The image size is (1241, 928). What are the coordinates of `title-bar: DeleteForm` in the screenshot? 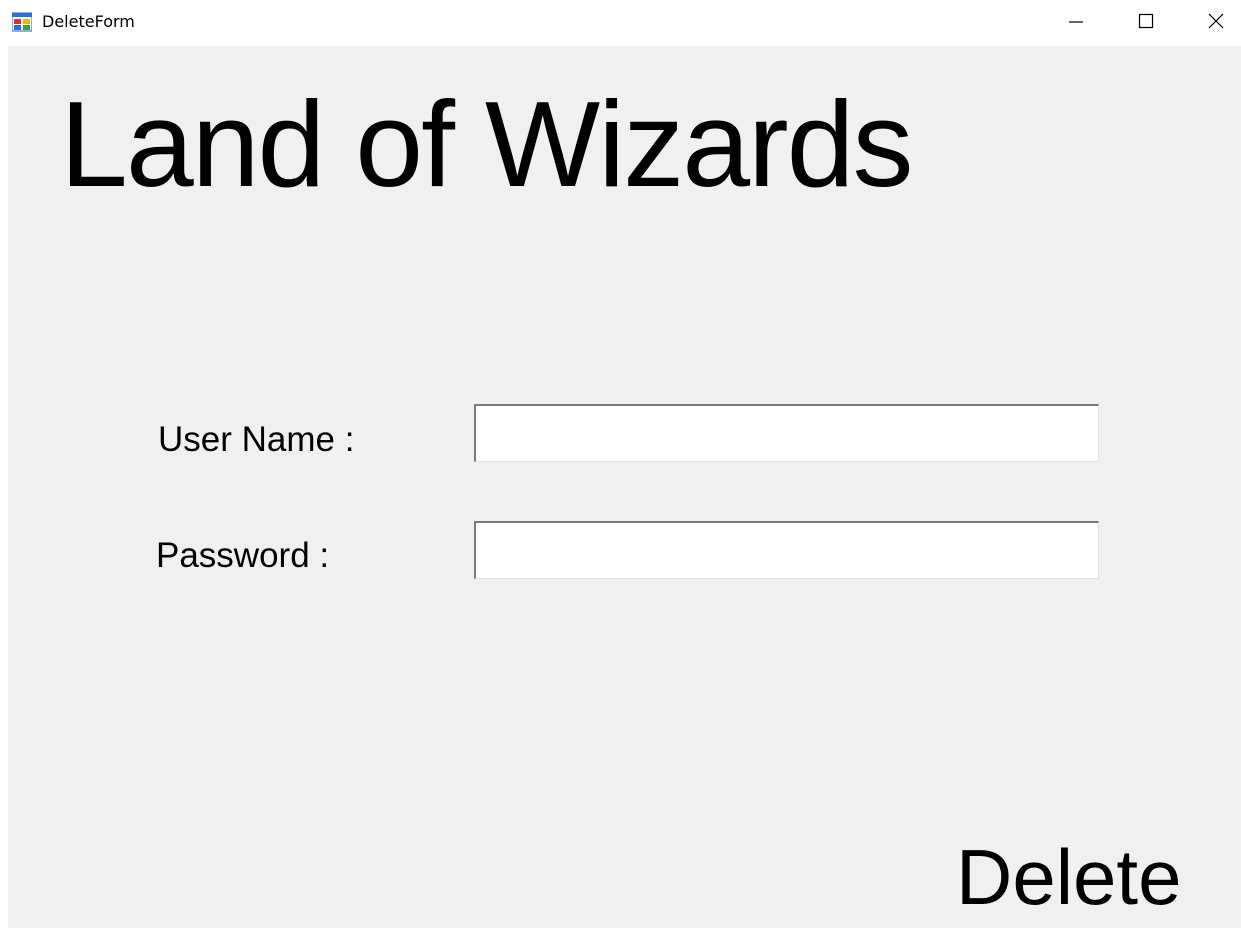 It's located at (620, 23).